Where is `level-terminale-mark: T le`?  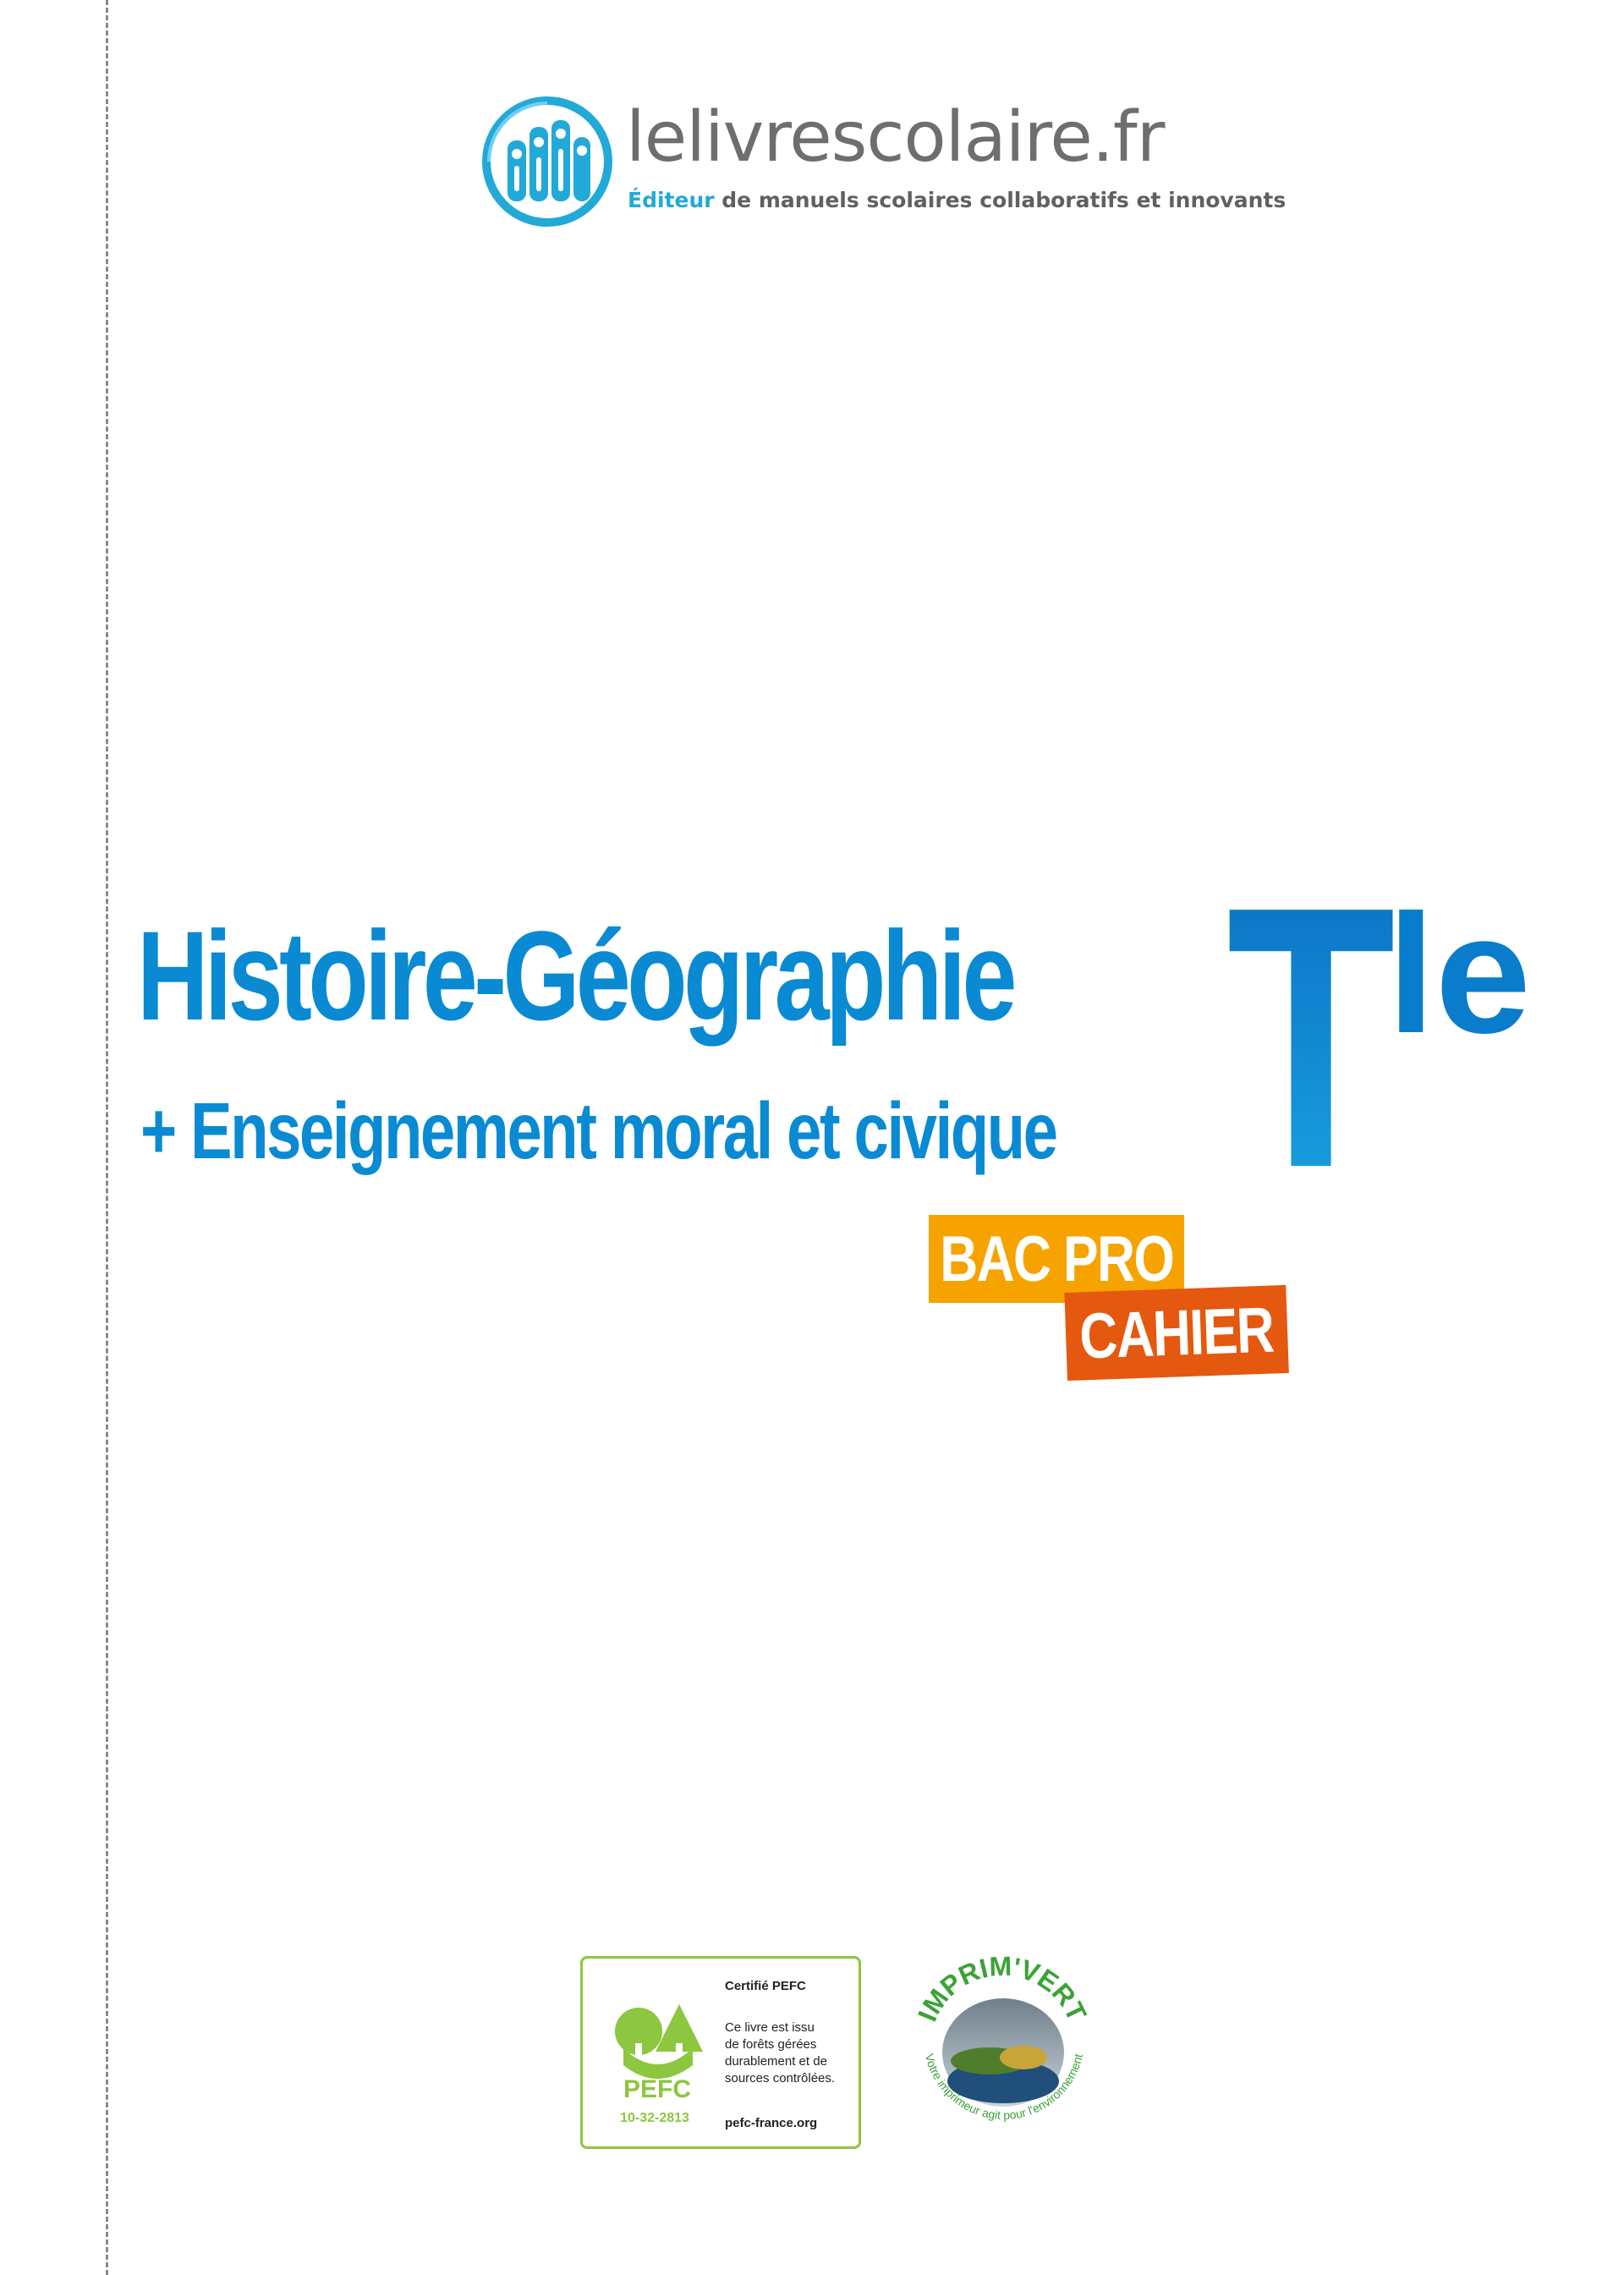 level-terminale-mark: T le is located at coordinates (1379, 1019).